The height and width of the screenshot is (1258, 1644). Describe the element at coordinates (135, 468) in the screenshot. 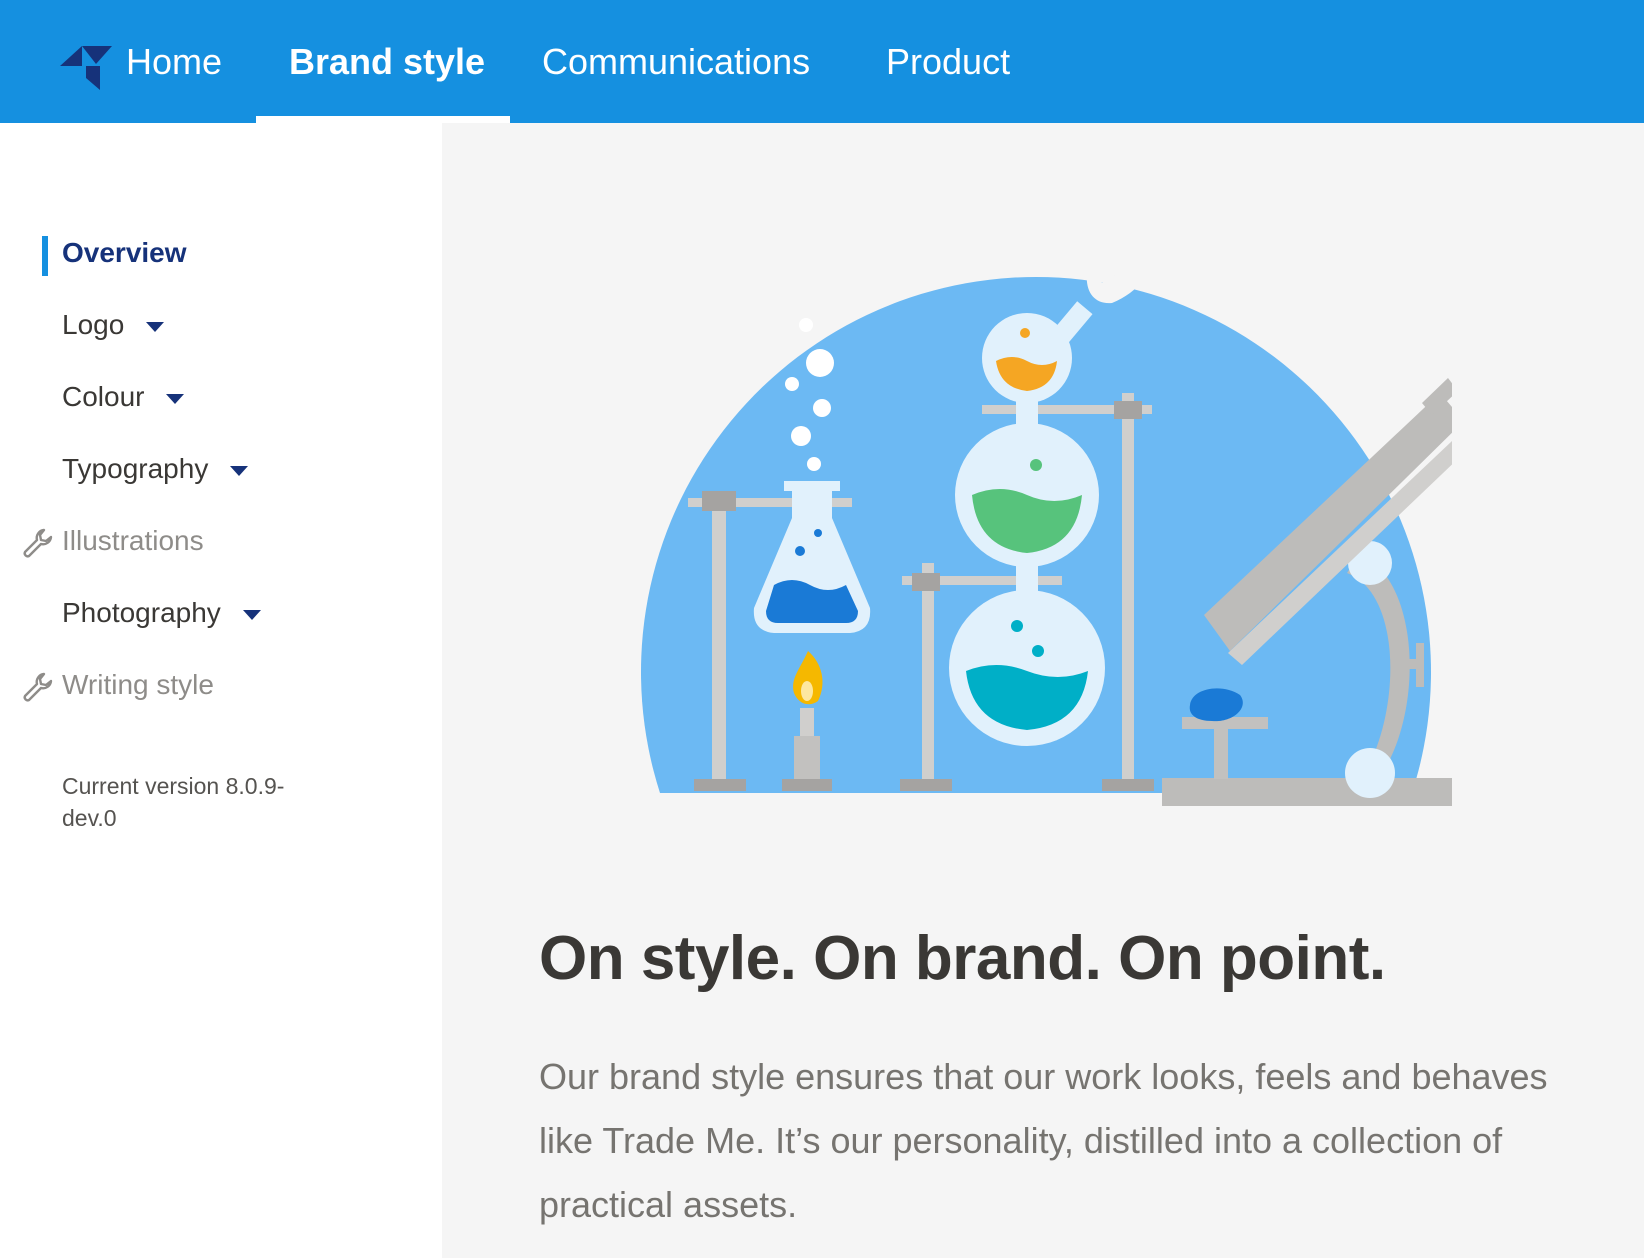

I see `sidebar-item-label: Typography` at that location.